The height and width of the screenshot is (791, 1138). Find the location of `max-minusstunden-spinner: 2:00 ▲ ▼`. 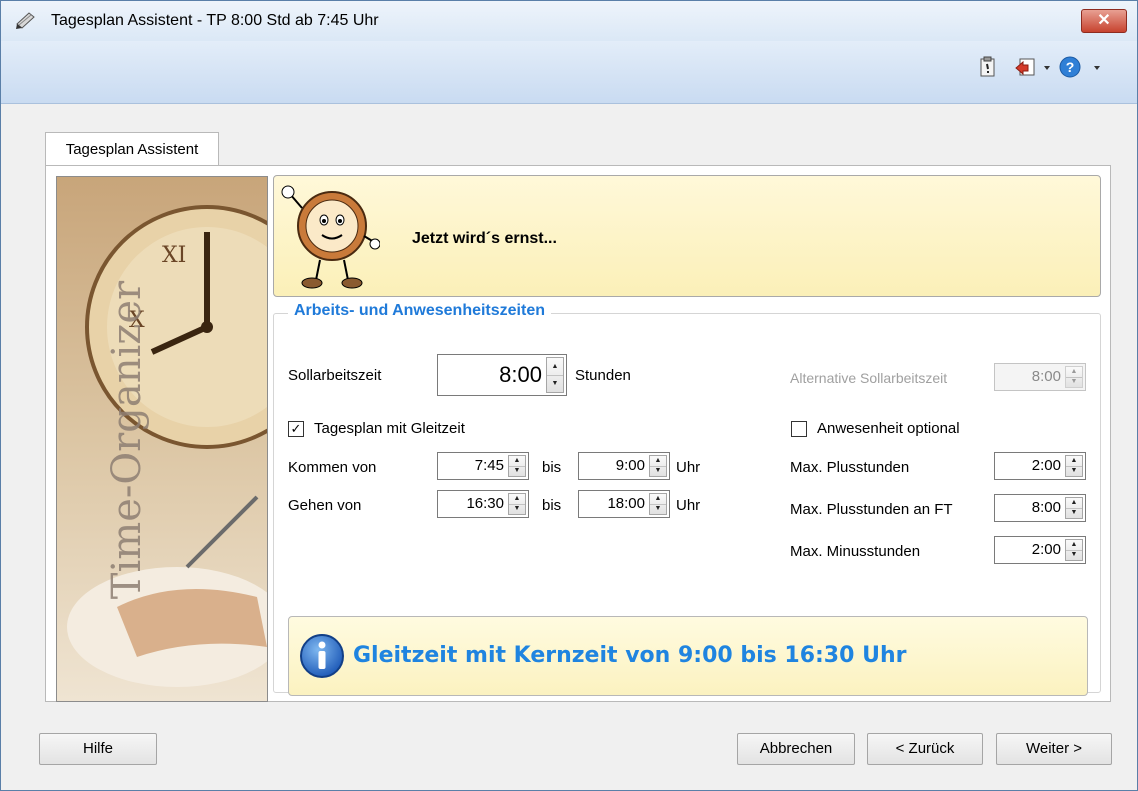

max-minusstunden-spinner: 2:00 ▲ ▼ is located at coordinates (1040, 550).